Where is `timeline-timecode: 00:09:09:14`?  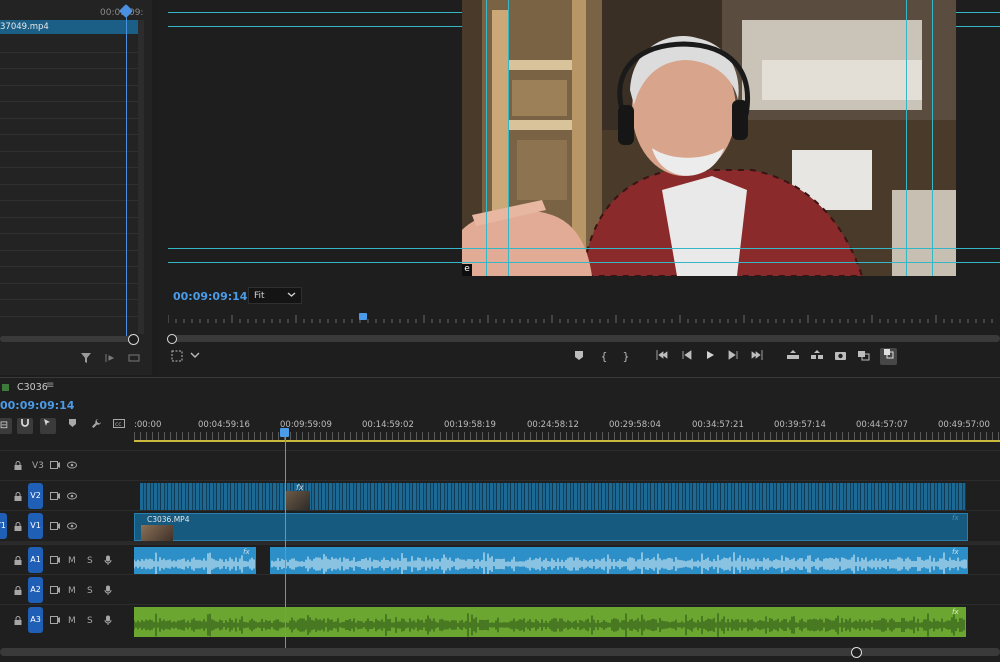 timeline-timecode: 00:09:09:14 is located at coordinates (37, 405).